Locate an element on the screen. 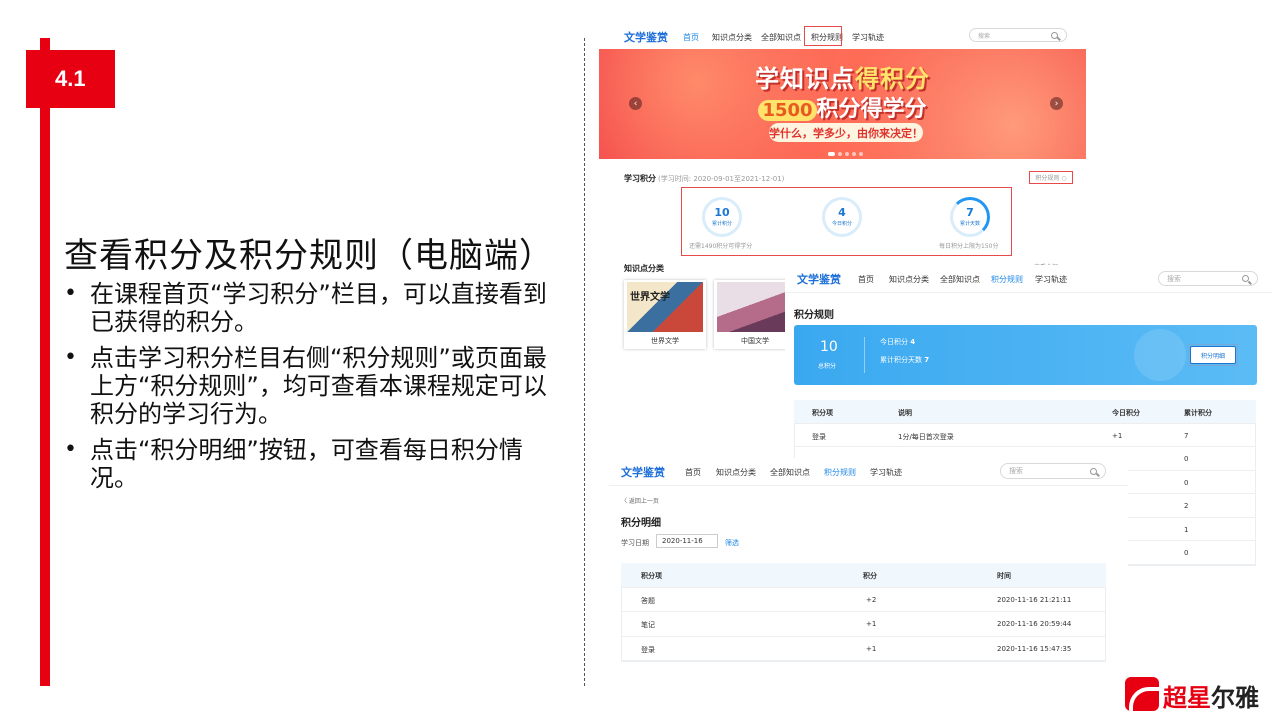 This screenshot has width=1280, height=720. chaoxing-logo-icon is located at coordinates (1142, 694).